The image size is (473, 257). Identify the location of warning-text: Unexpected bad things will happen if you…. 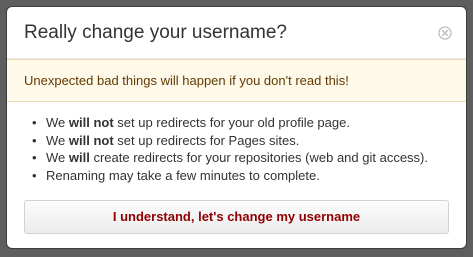
(186, 80).